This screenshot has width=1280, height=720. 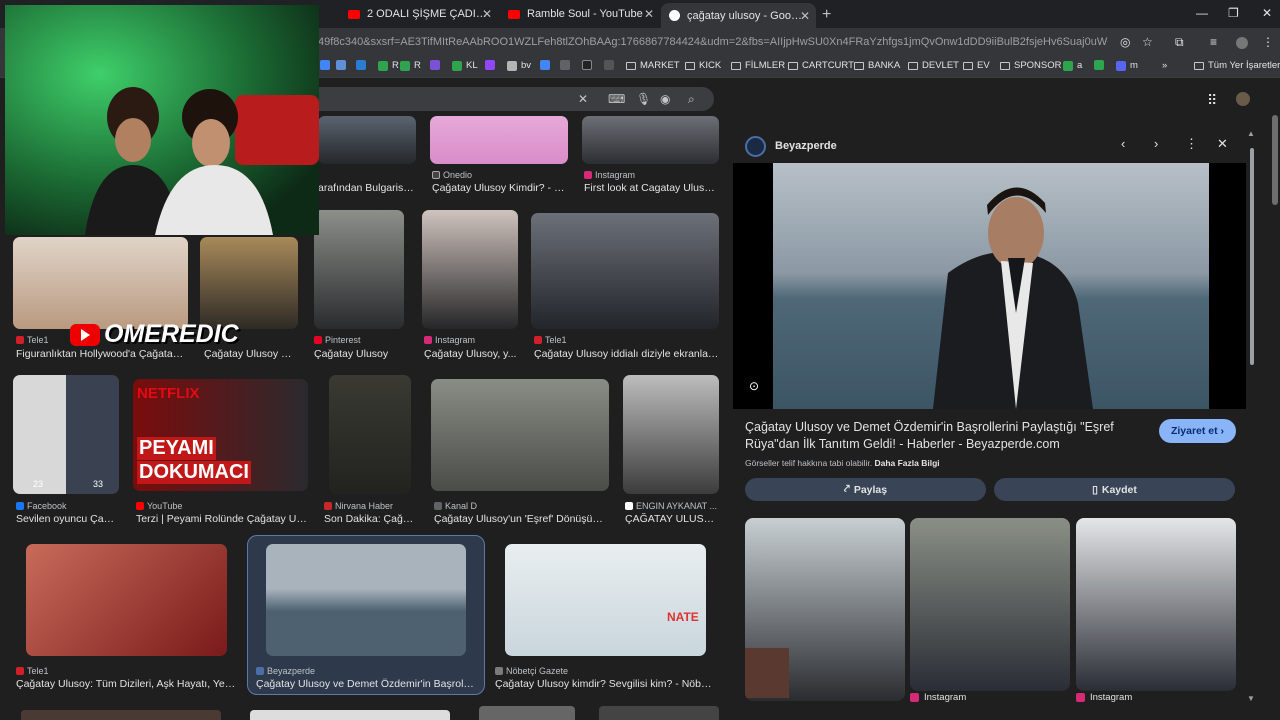 What do you see at coordinates (1202, 13) in the screenshot?
I see `minimize-button: —` at bounding box center [1202, 13].